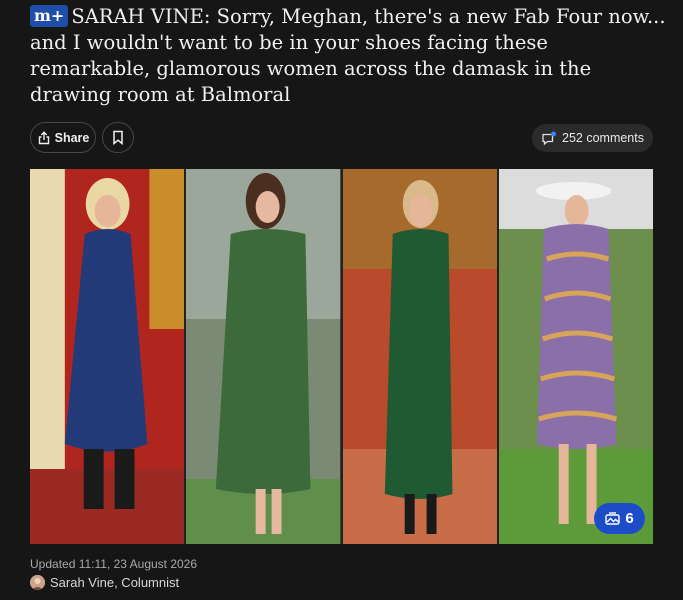 Image resolution: width=683 pixels, height=600 pixels. I want to click on bookmark-button, so click(118, 137).